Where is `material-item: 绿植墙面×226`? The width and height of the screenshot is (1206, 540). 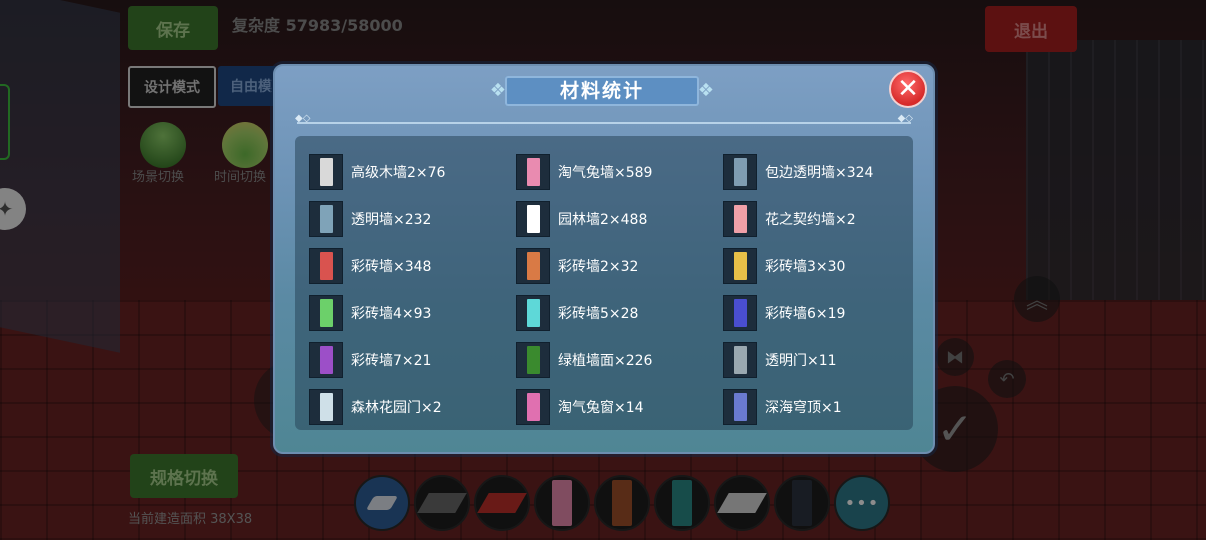 material-item: 绿植墙面×226 is located at coordinates (619, 359).